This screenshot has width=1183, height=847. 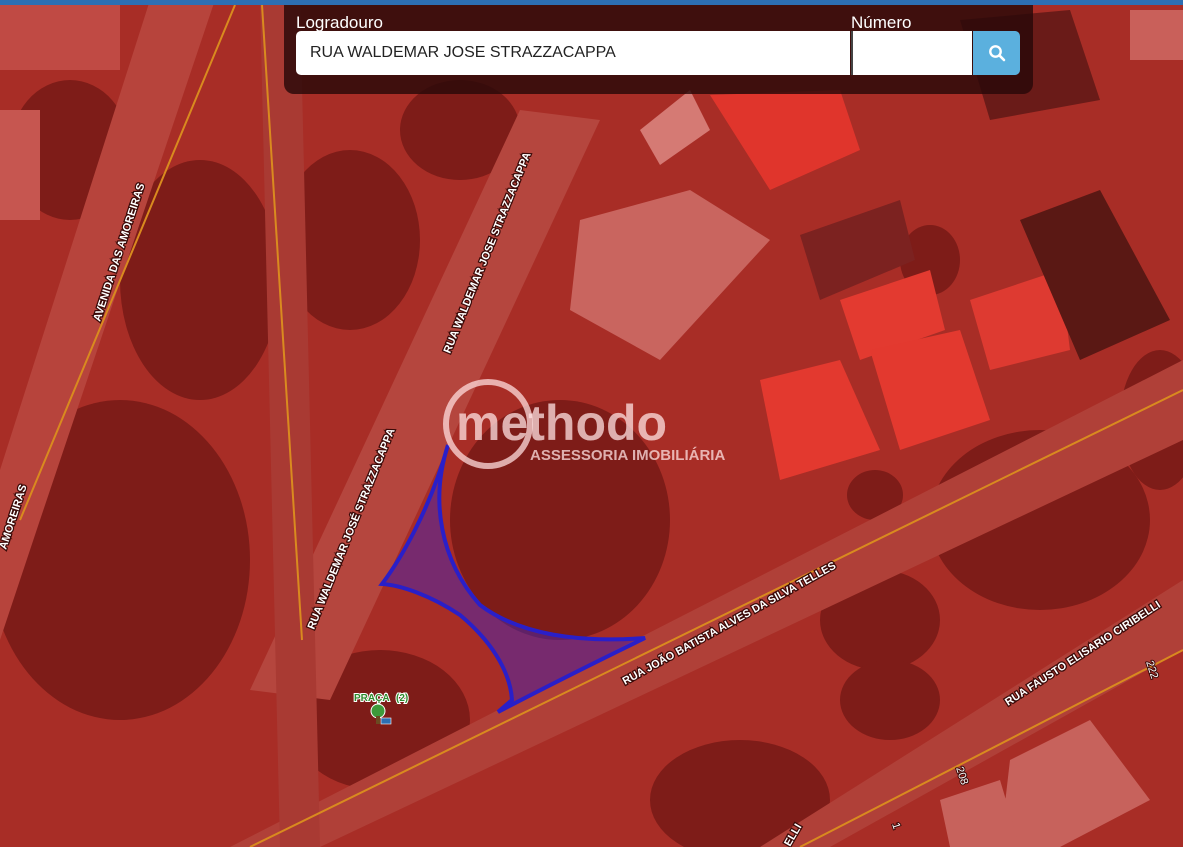 I want to click on watermark-name: methodo, so click(x=561, y=423).